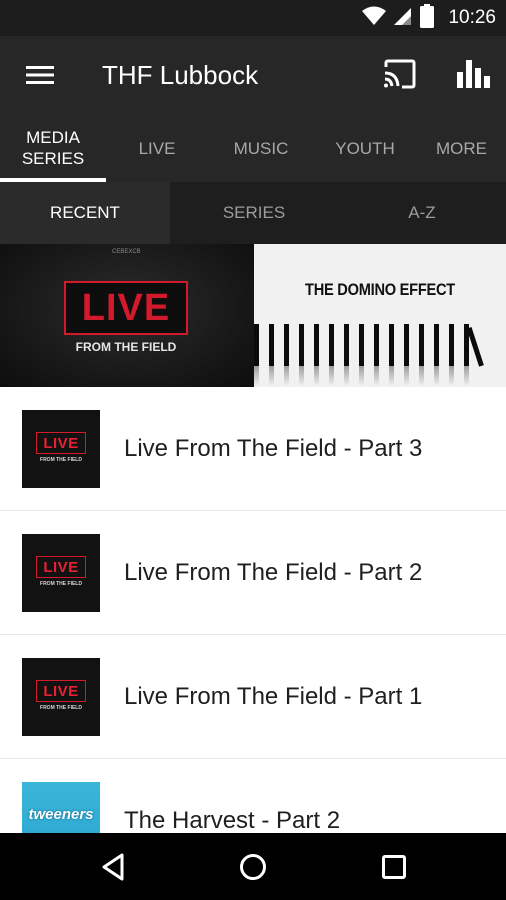 This screenshot has width=506, height=900. What do you see at coordinates (394, 867) in the screenshot?
I see `recents-icon` at bounding box center [394, 867].